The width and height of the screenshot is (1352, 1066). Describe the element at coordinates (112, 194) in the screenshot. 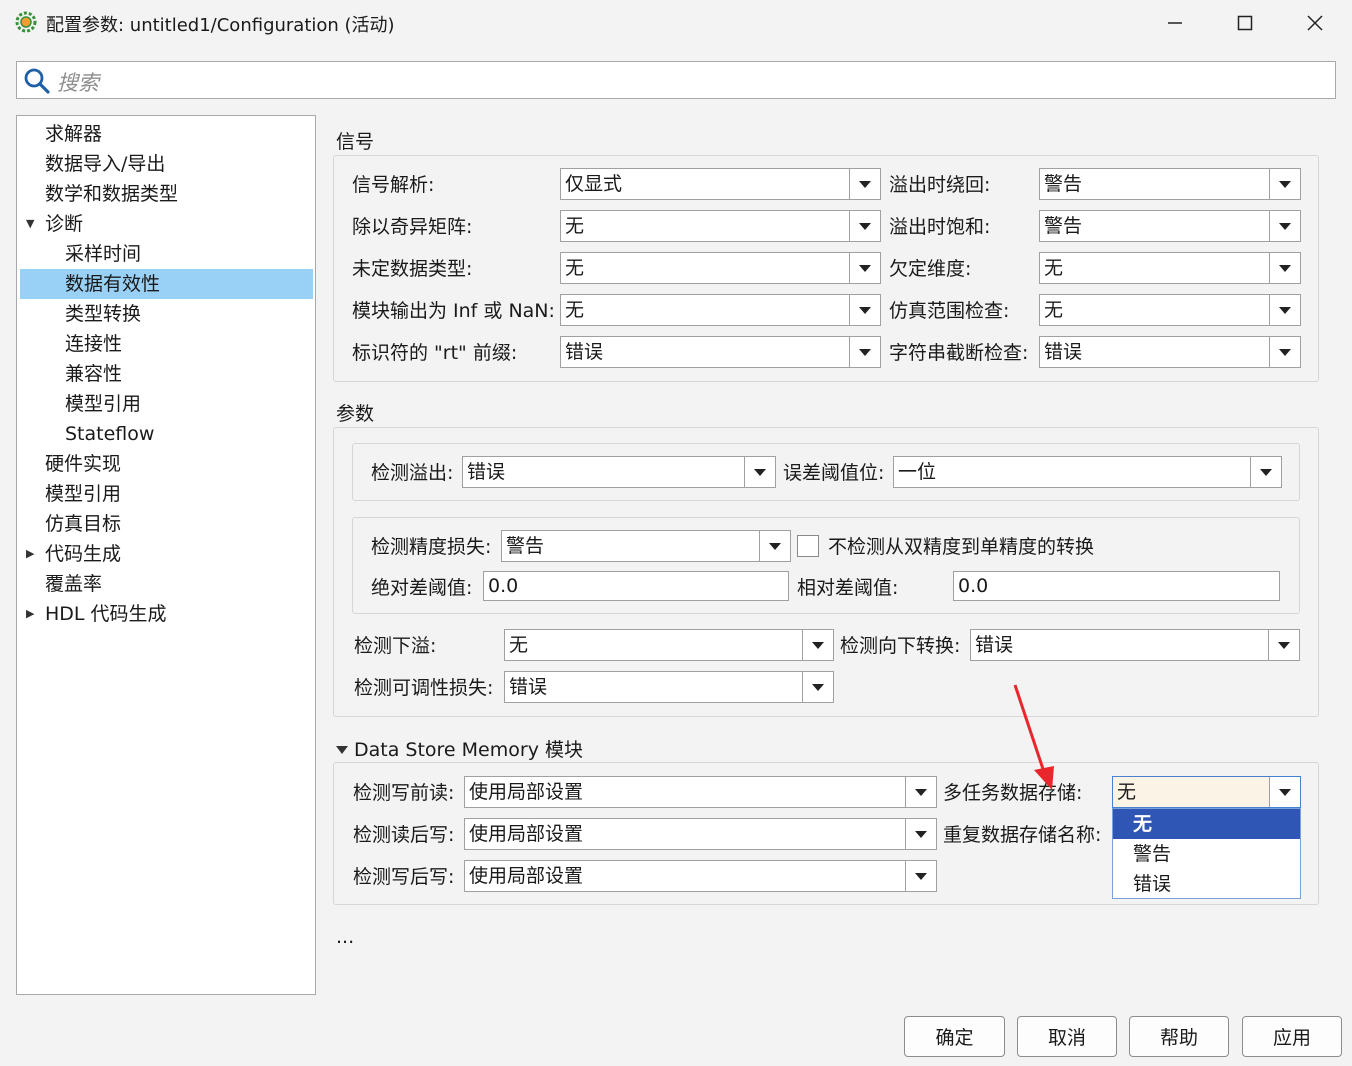

I see `tree-item-label: 数学和数据类型` at that location.